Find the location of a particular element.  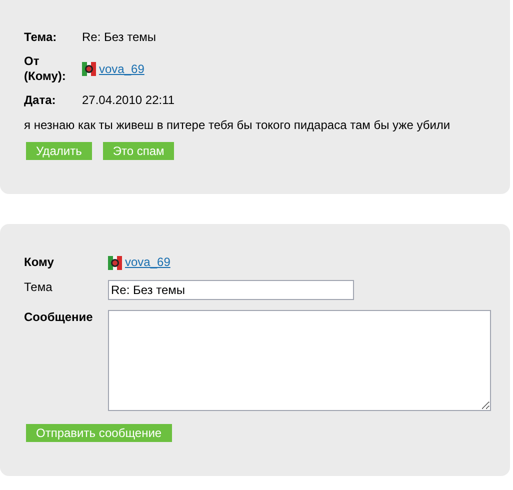

field-label: Дата: is located at coordinates (40, 100).